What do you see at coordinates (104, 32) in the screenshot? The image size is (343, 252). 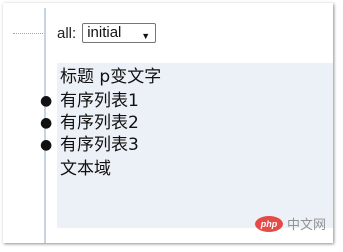 I see `all-select-value: initial` at bounding box center [104, 32].